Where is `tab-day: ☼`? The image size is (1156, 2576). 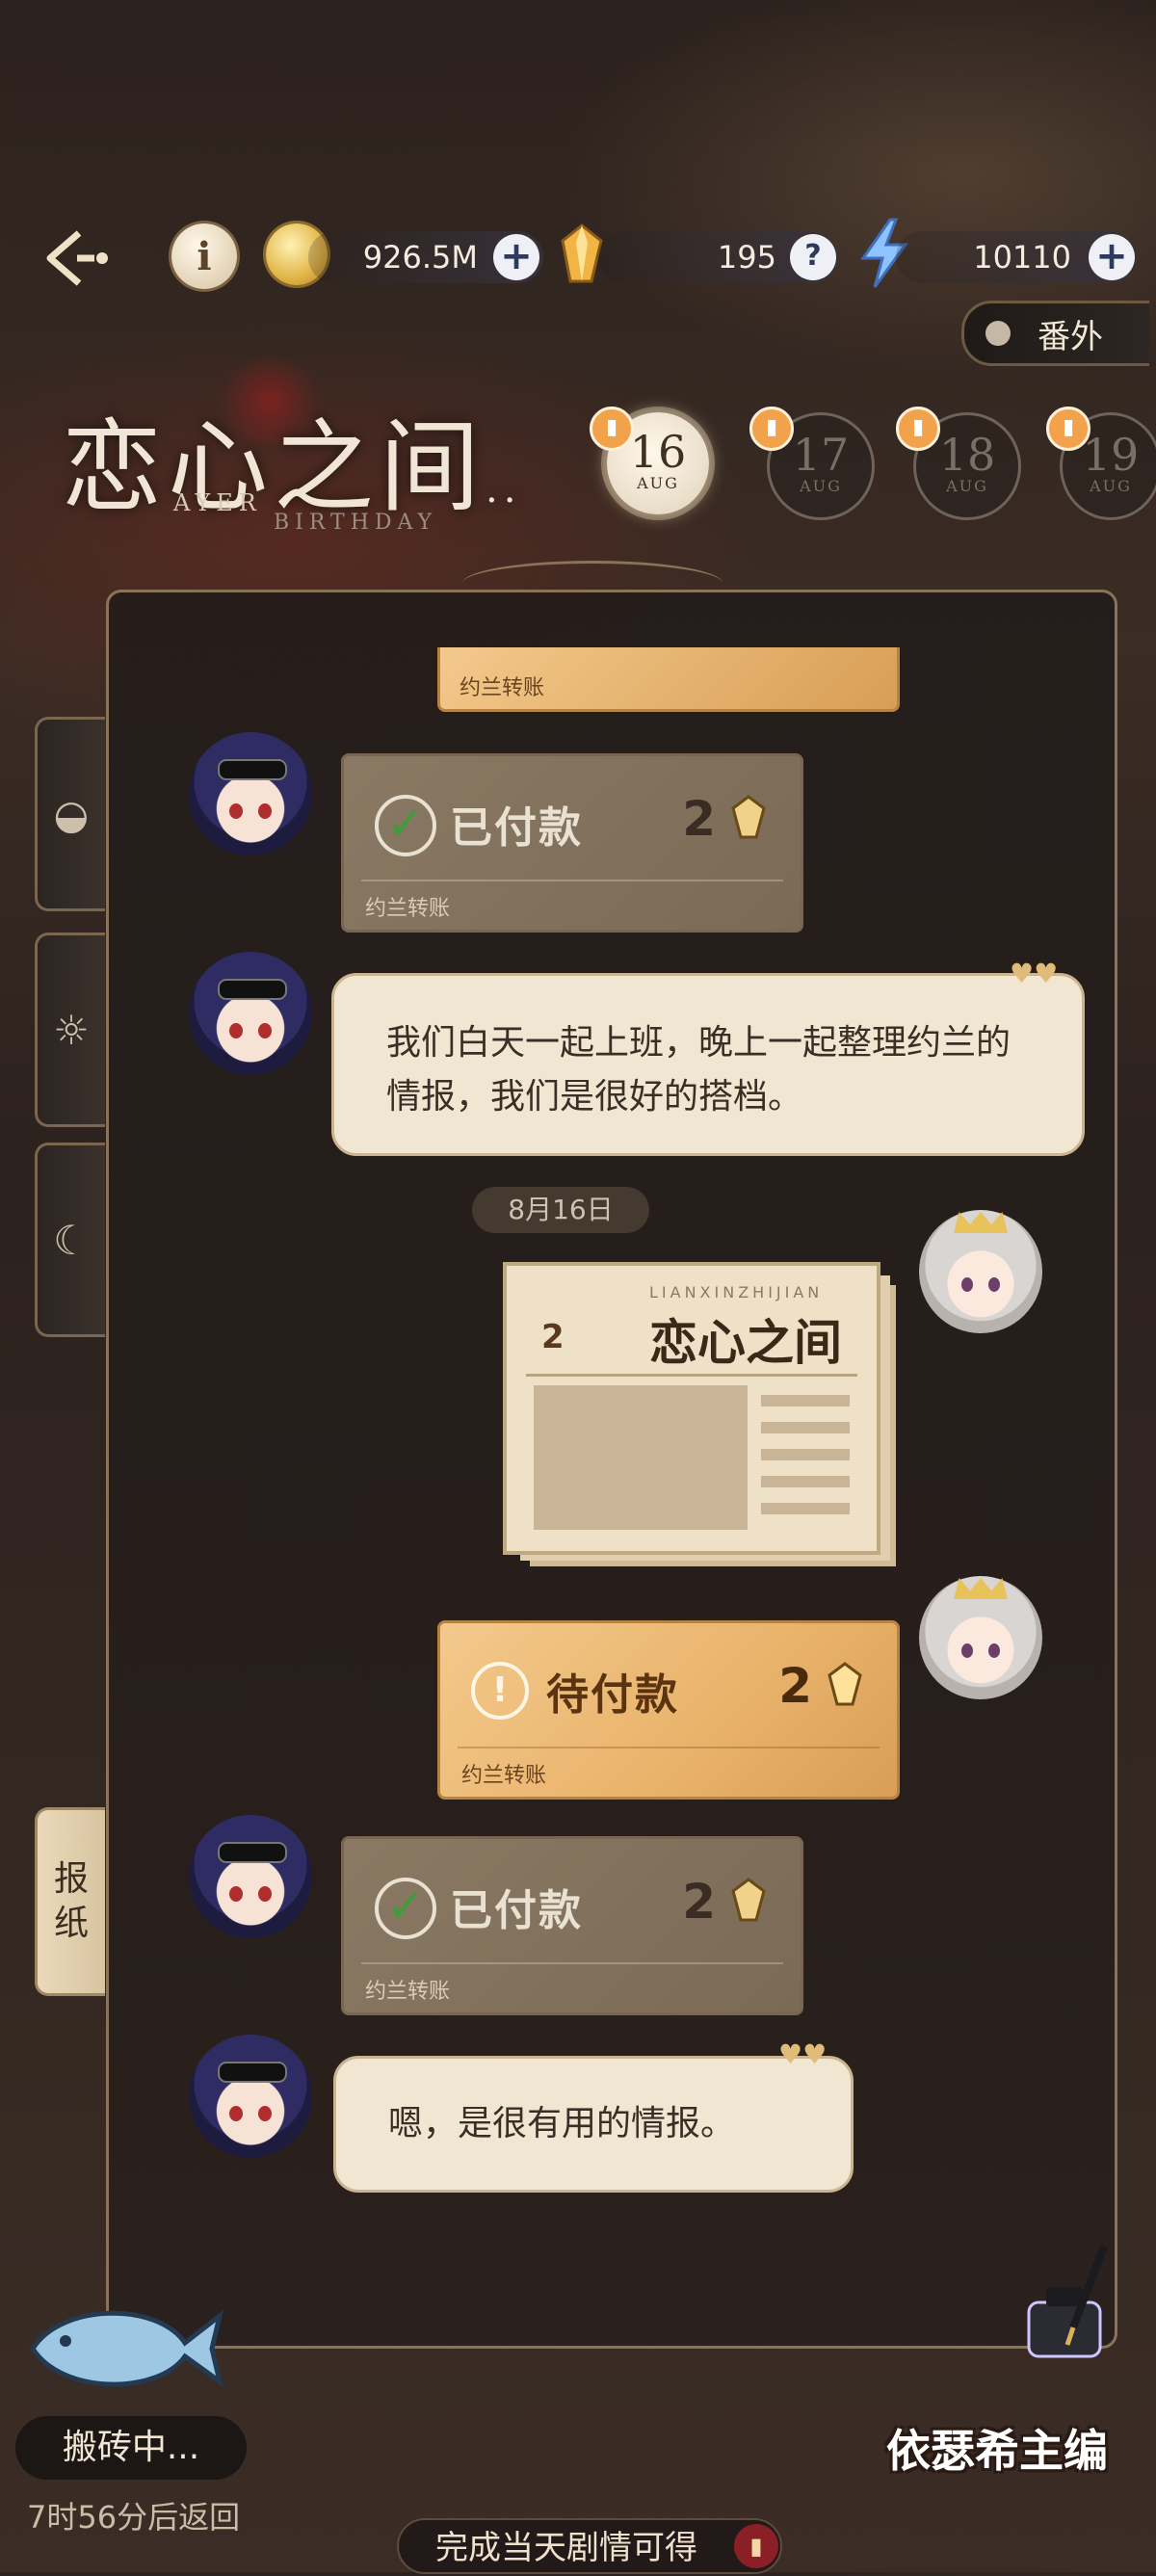 tab-day: ☼ is located at coordinates (70, 1030).